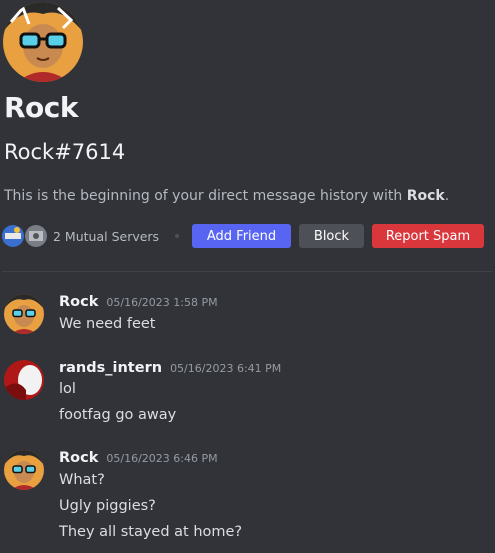 The width and height of the screenshot is (495, 553). Describe the element at coordinates (226, 368) in the screenshot. I see `message-timestamp: 05/16/2023 6:41 PM` at that location.